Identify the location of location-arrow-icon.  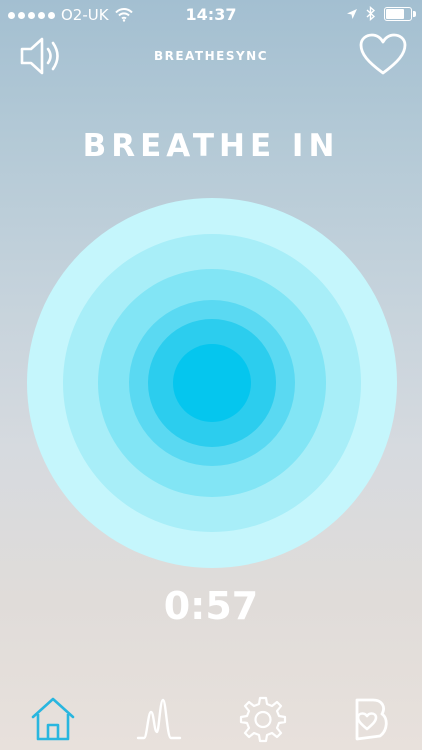
(352, 13).